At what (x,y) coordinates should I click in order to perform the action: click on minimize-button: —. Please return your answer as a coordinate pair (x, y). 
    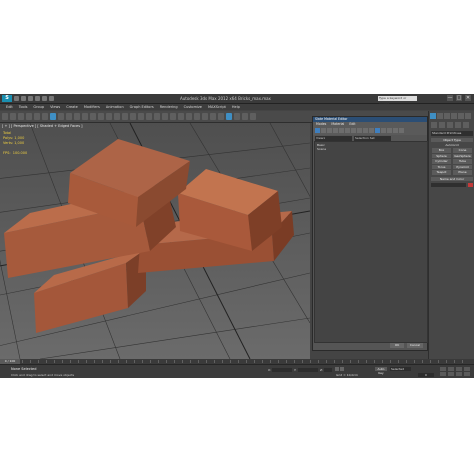
    Looking at the image, I should click on (450, 98).